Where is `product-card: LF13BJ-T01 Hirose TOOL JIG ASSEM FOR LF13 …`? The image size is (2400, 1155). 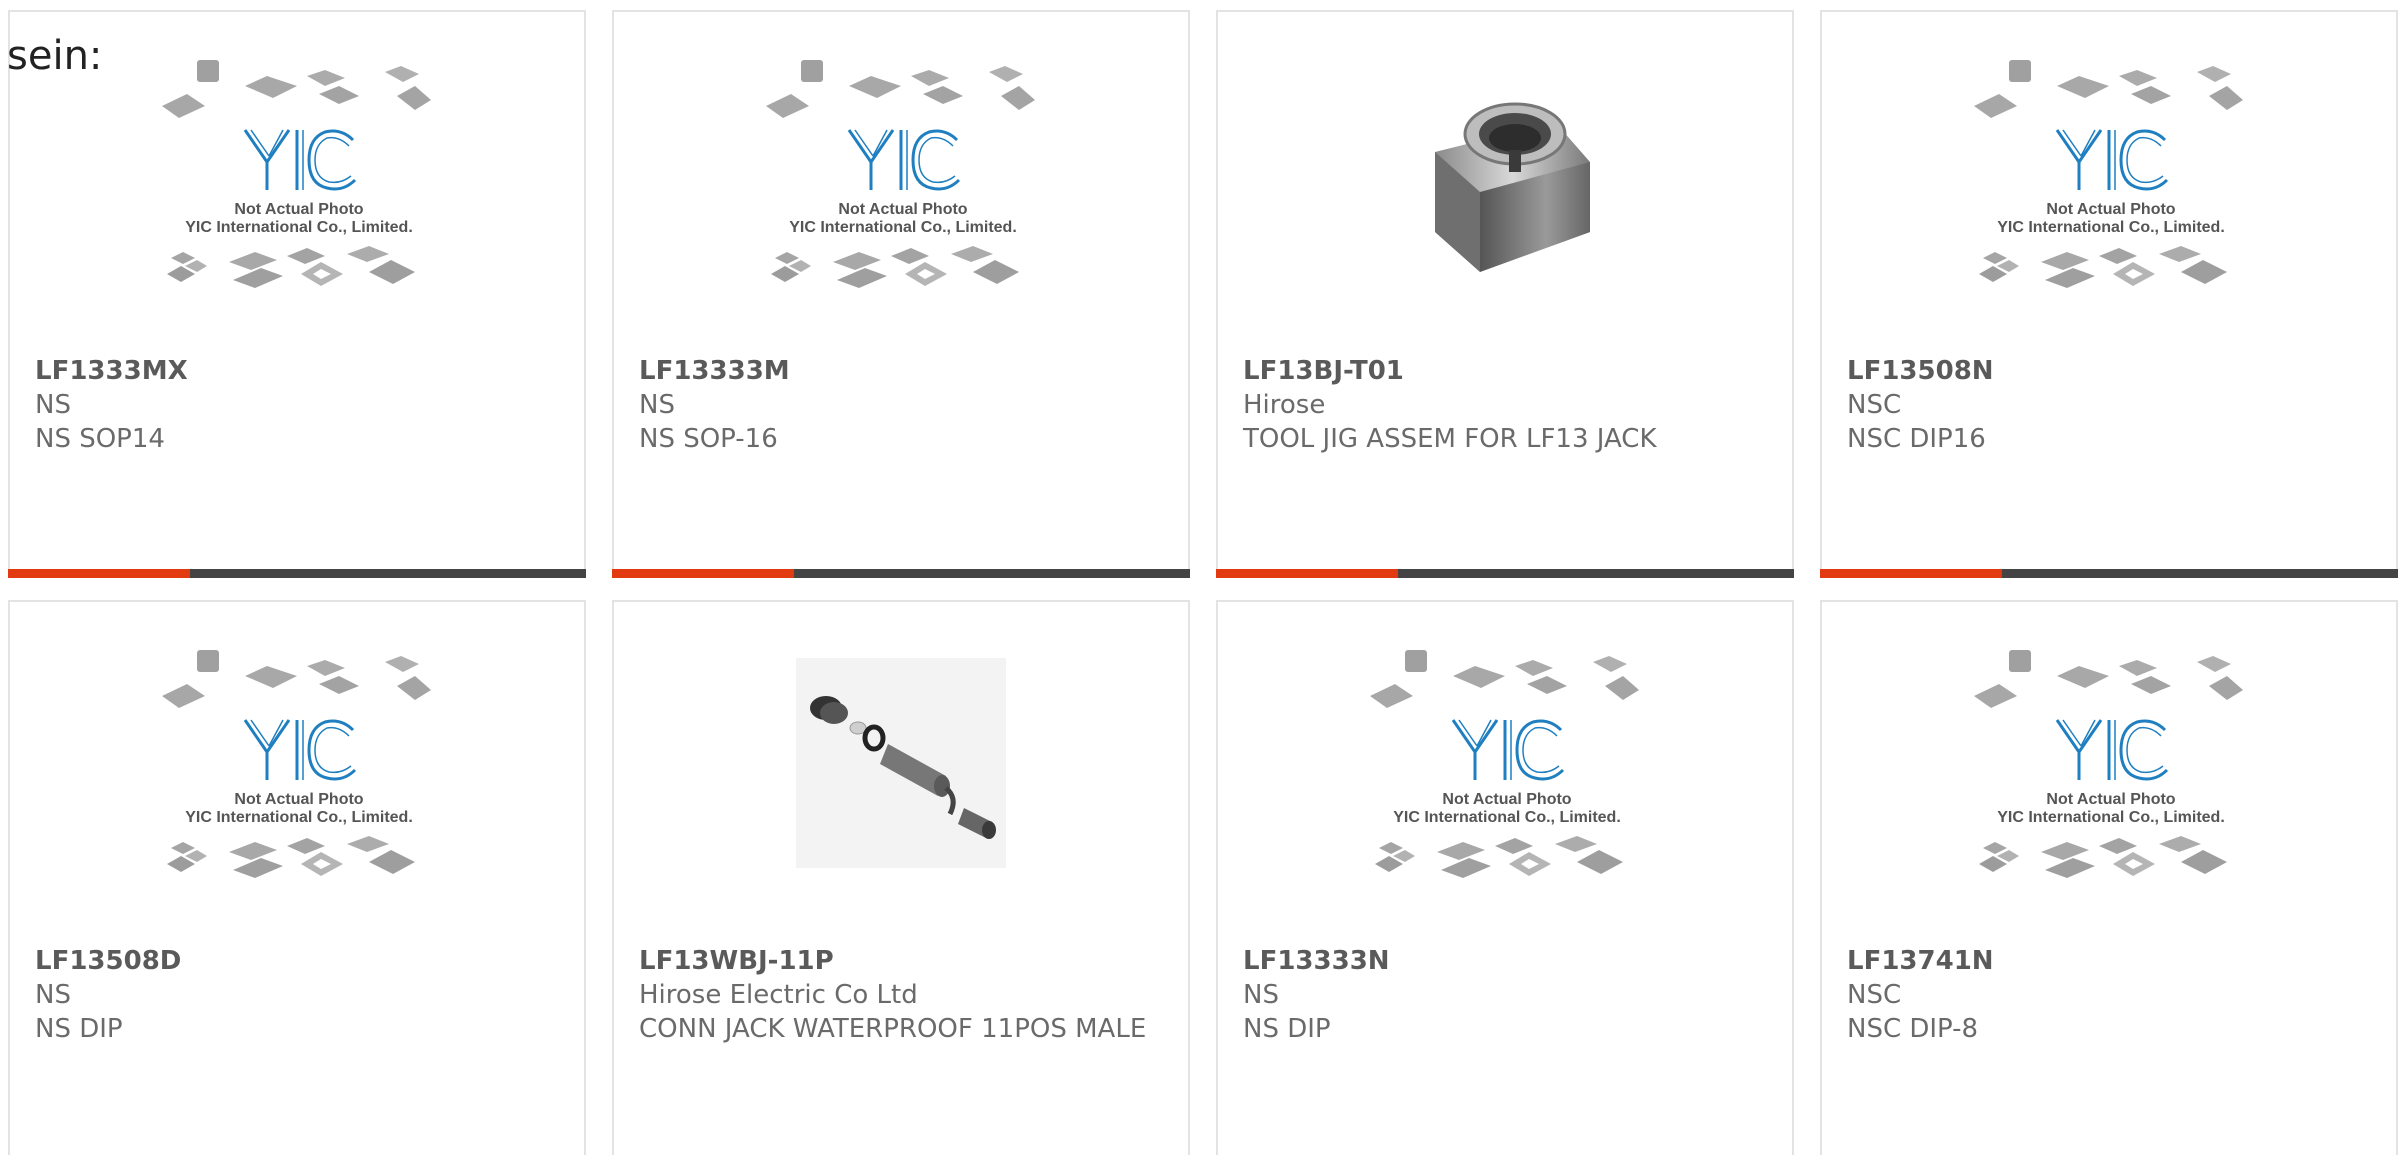
product-card: LF13BJ-T01 Hirose TOOL JIG ASSEM FOR LF13 … is located at coordinates (1505, 294).